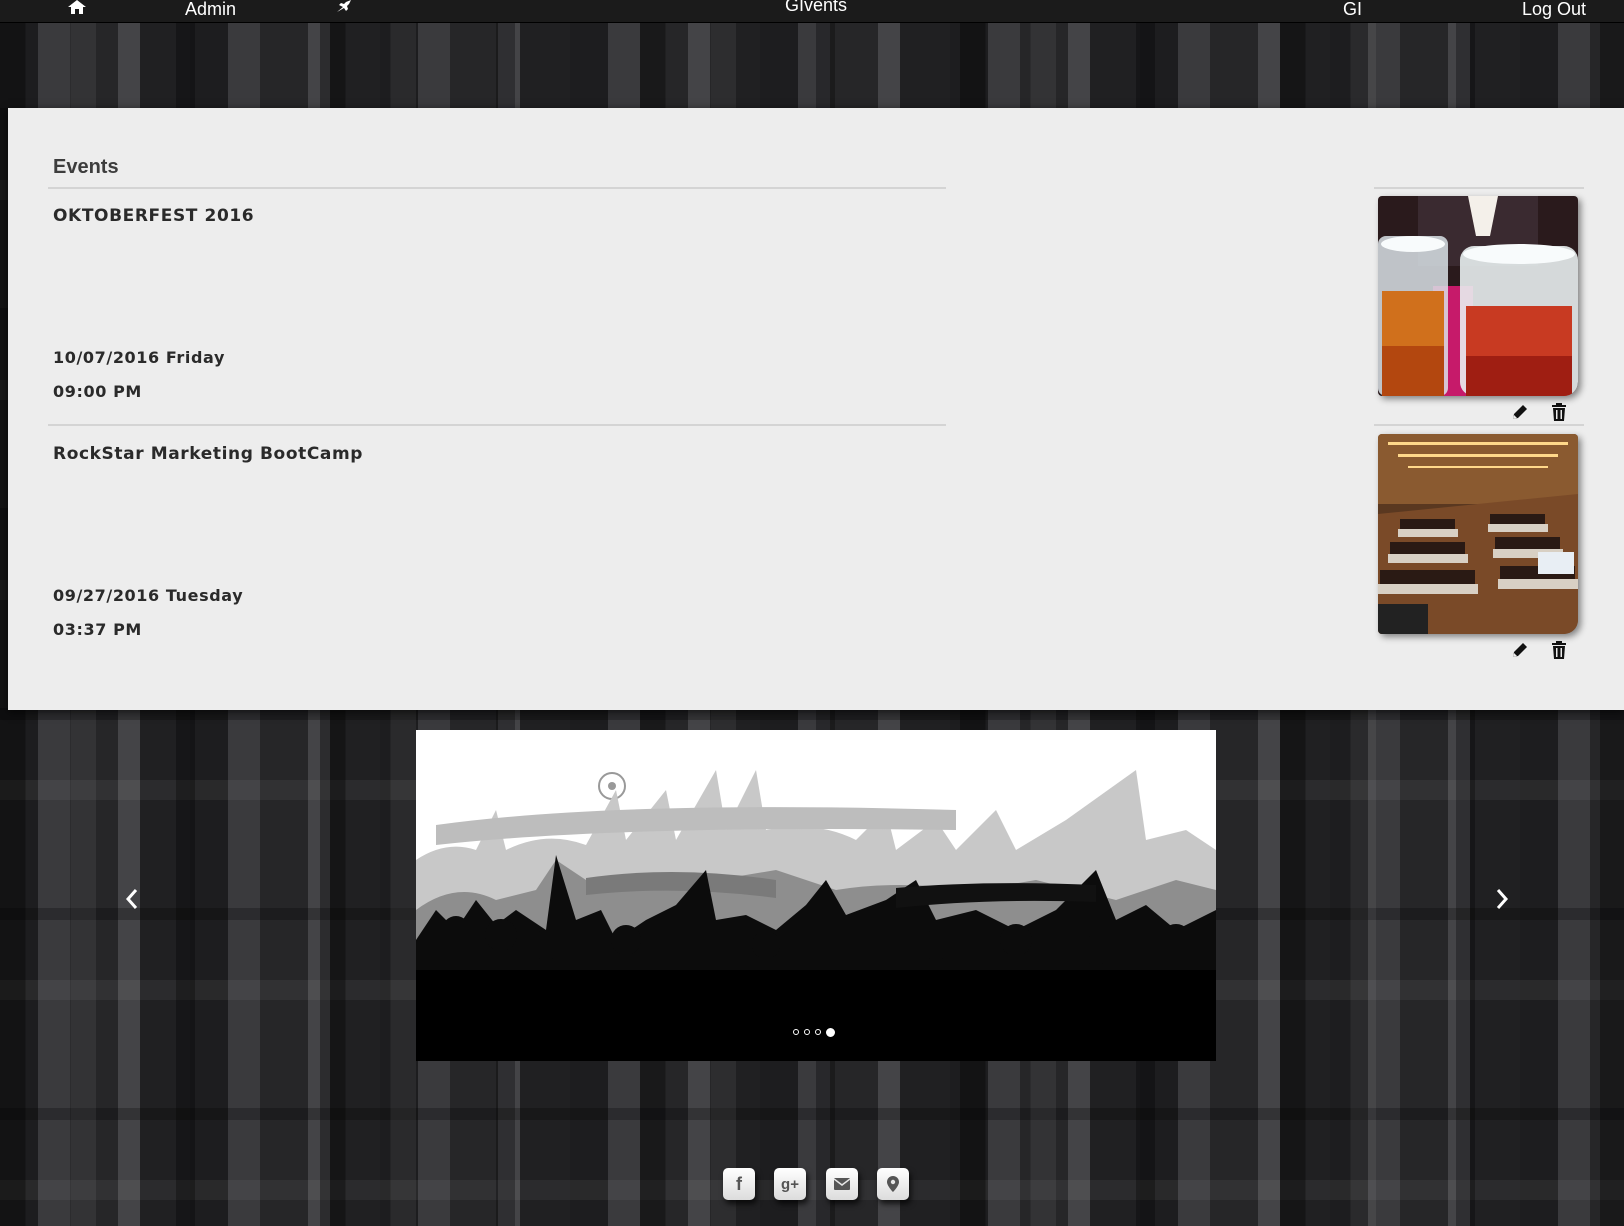 The height and width of the screenshot is (1226, 1624). I want to click on mail-button, so click(842, 1184).